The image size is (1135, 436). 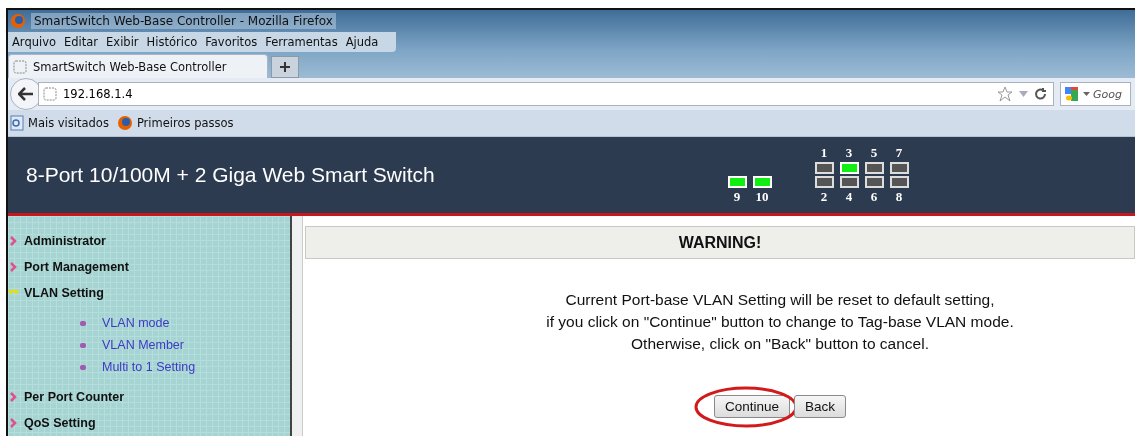 I want to click on search-field: Goog, so click(x=1095, y=94).